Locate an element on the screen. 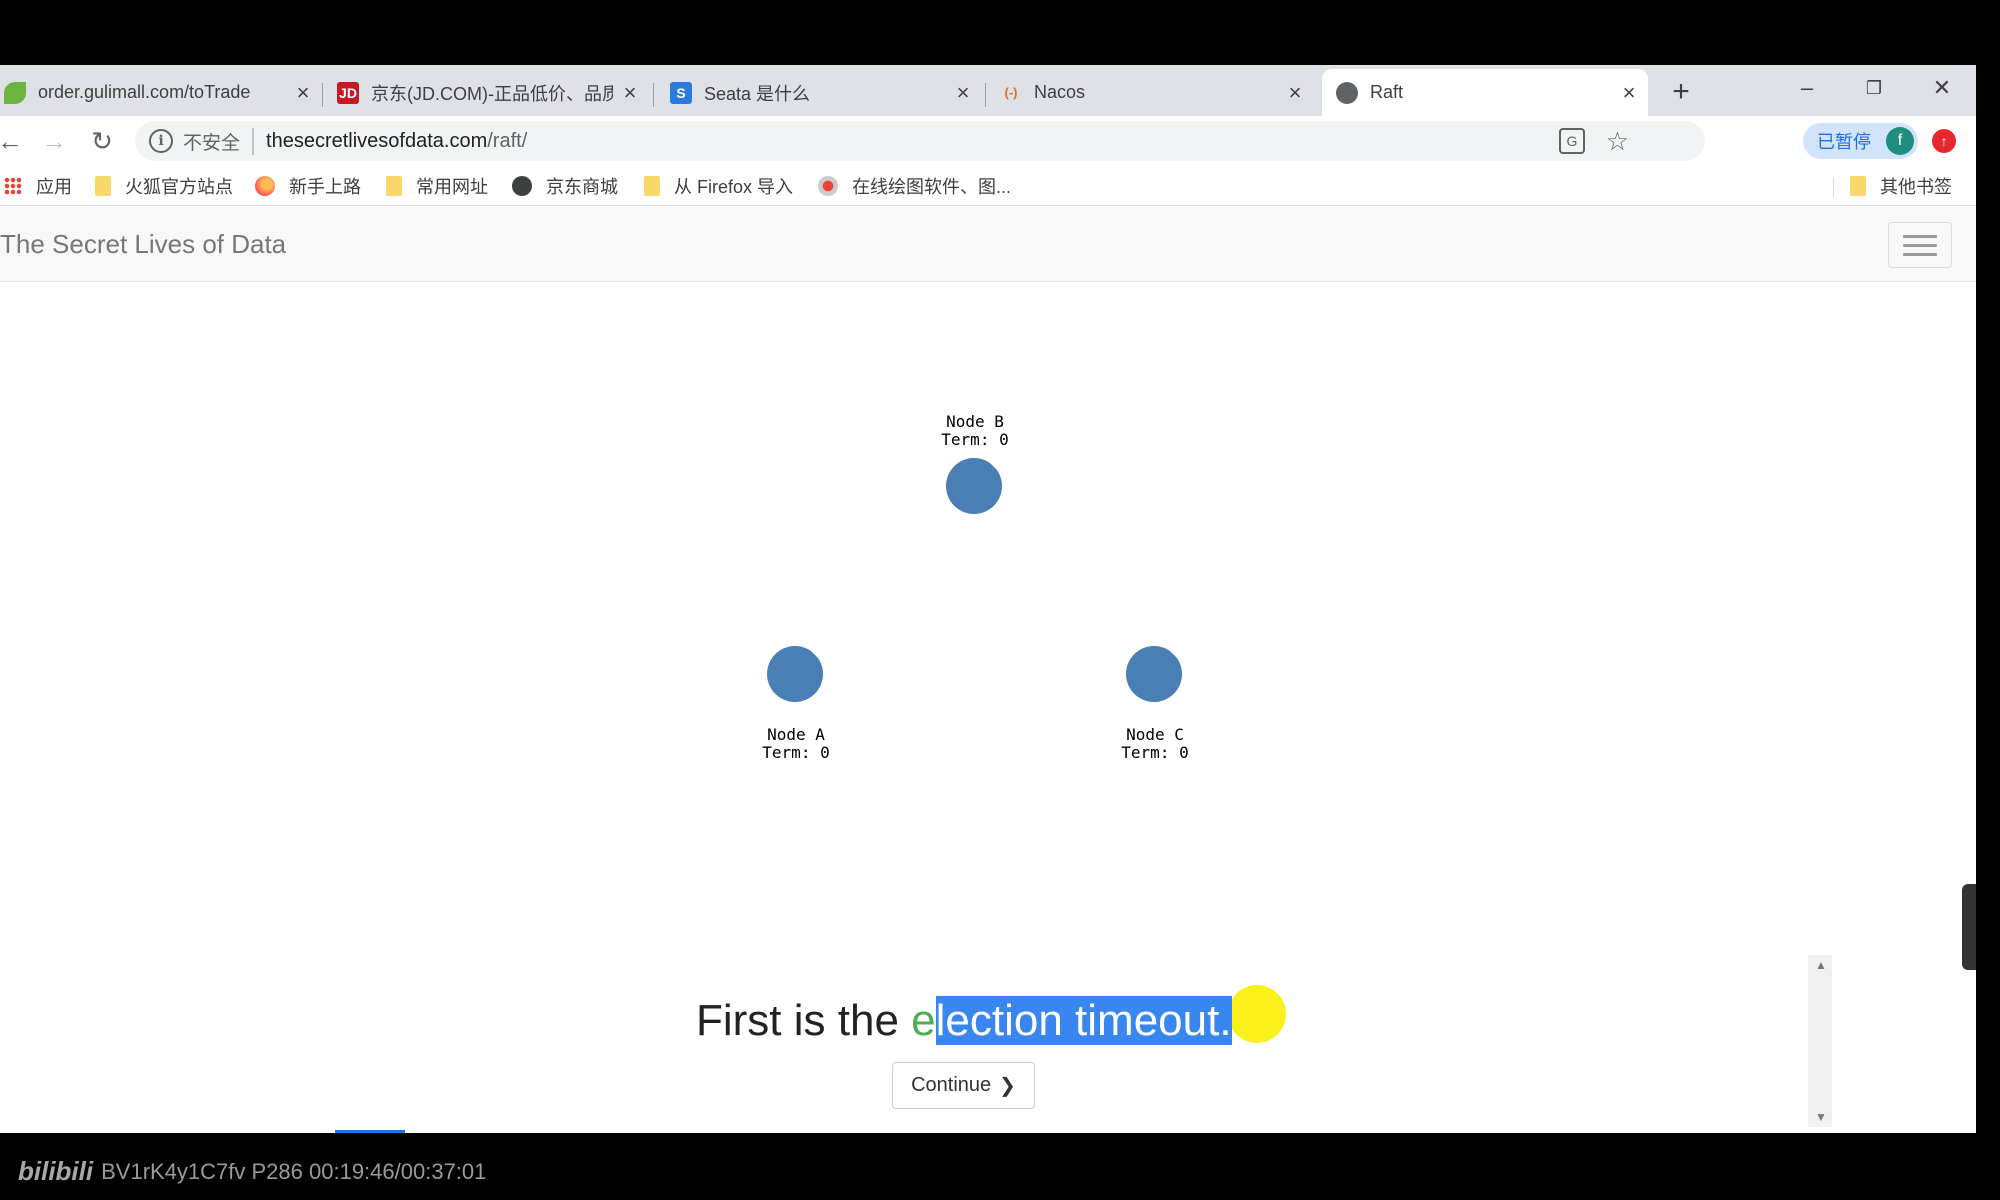 The image size is (2000, 1200). node-b-label: Node B Term: 0 is located at coordinates (975, 431).